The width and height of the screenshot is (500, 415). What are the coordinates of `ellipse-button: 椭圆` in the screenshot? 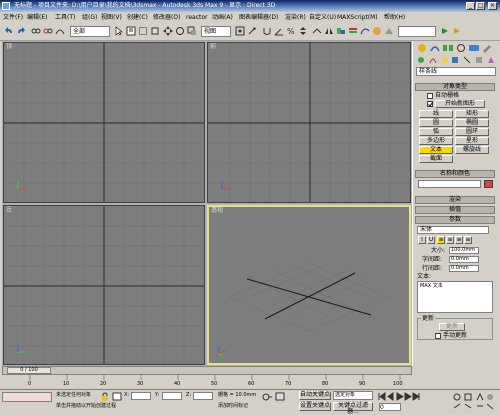 It's located at (472, 123).